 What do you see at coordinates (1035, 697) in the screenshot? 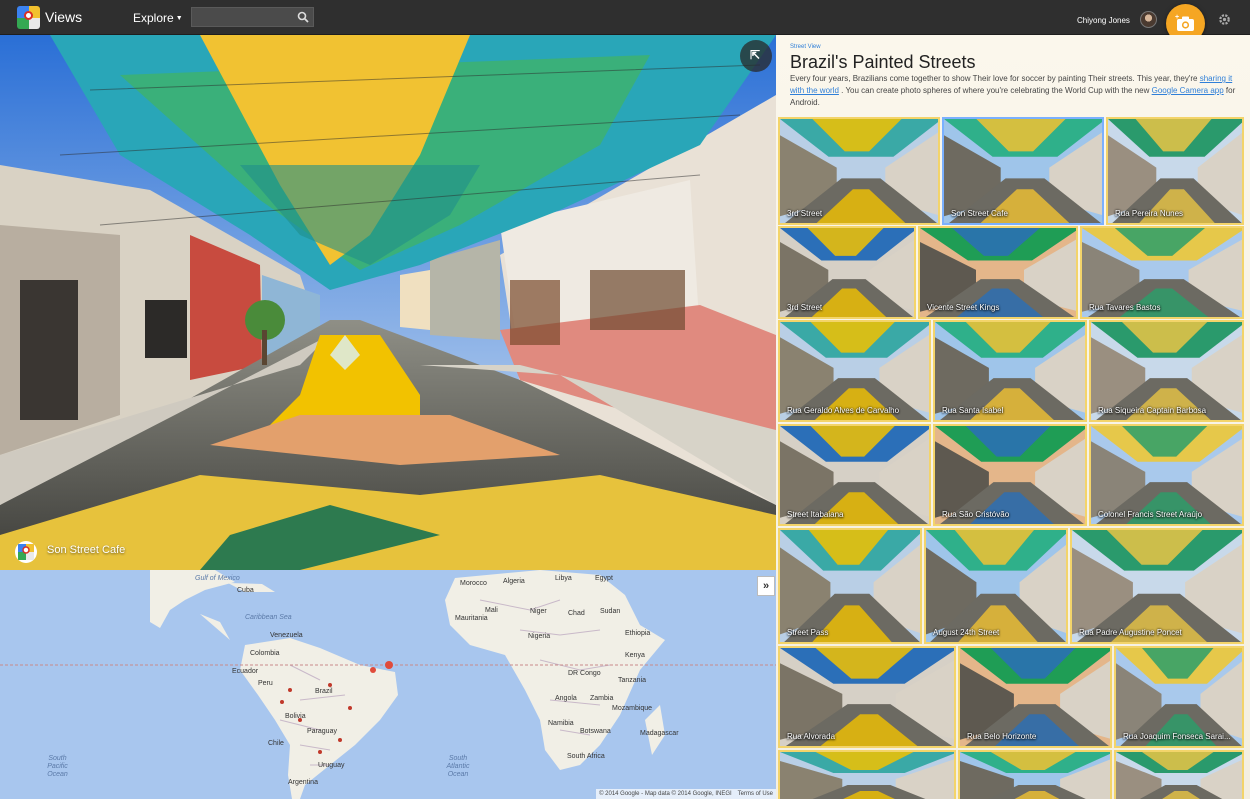
I see `street-thumbnail: Rua Belo Horizonte` at bounding box center [1035, 697].